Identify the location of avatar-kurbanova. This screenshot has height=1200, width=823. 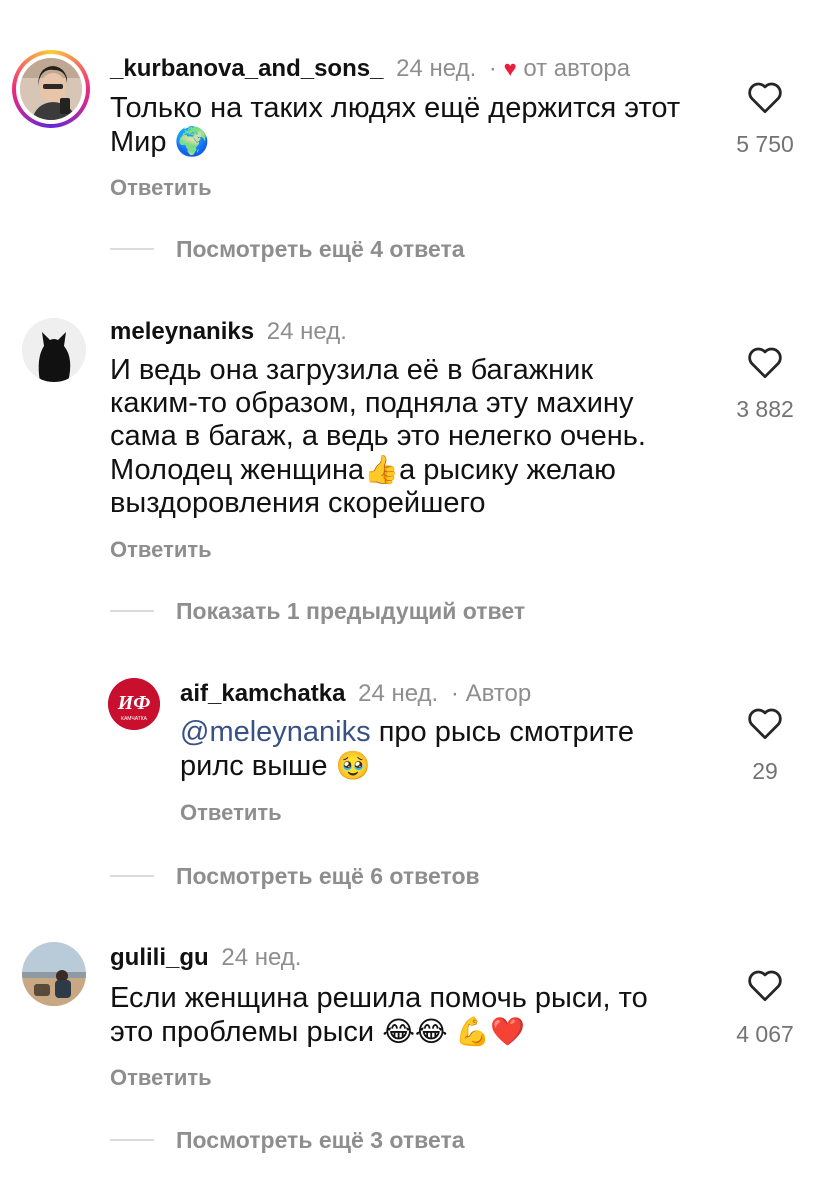
(51, 89).